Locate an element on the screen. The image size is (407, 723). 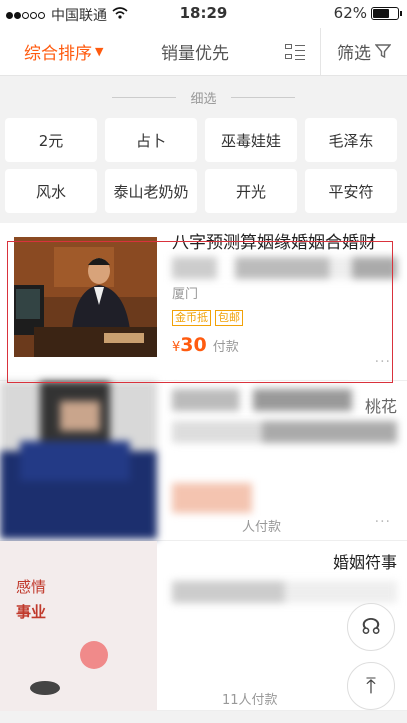
product-location: 厦门 is located at coordinates (185, 294).